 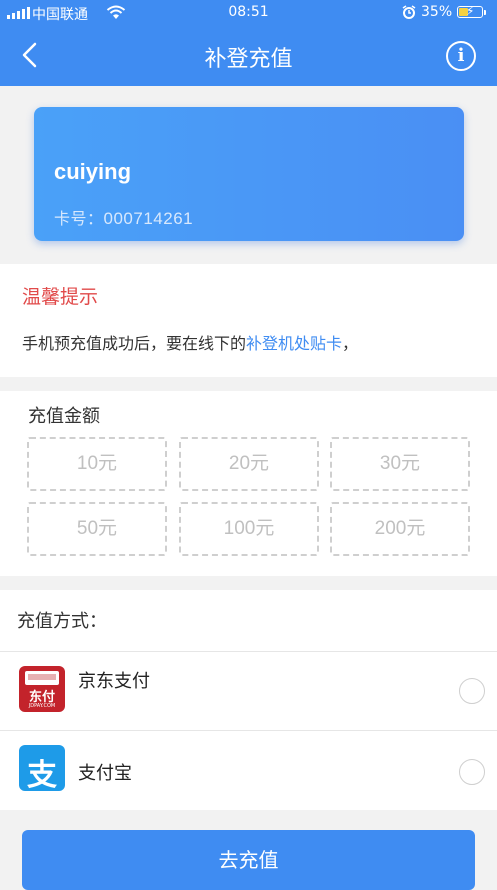 What do you see at coordinates (400, 529) in the screenshot?
I see `amount-option-200: 200元` at bounding box center [400, 529].